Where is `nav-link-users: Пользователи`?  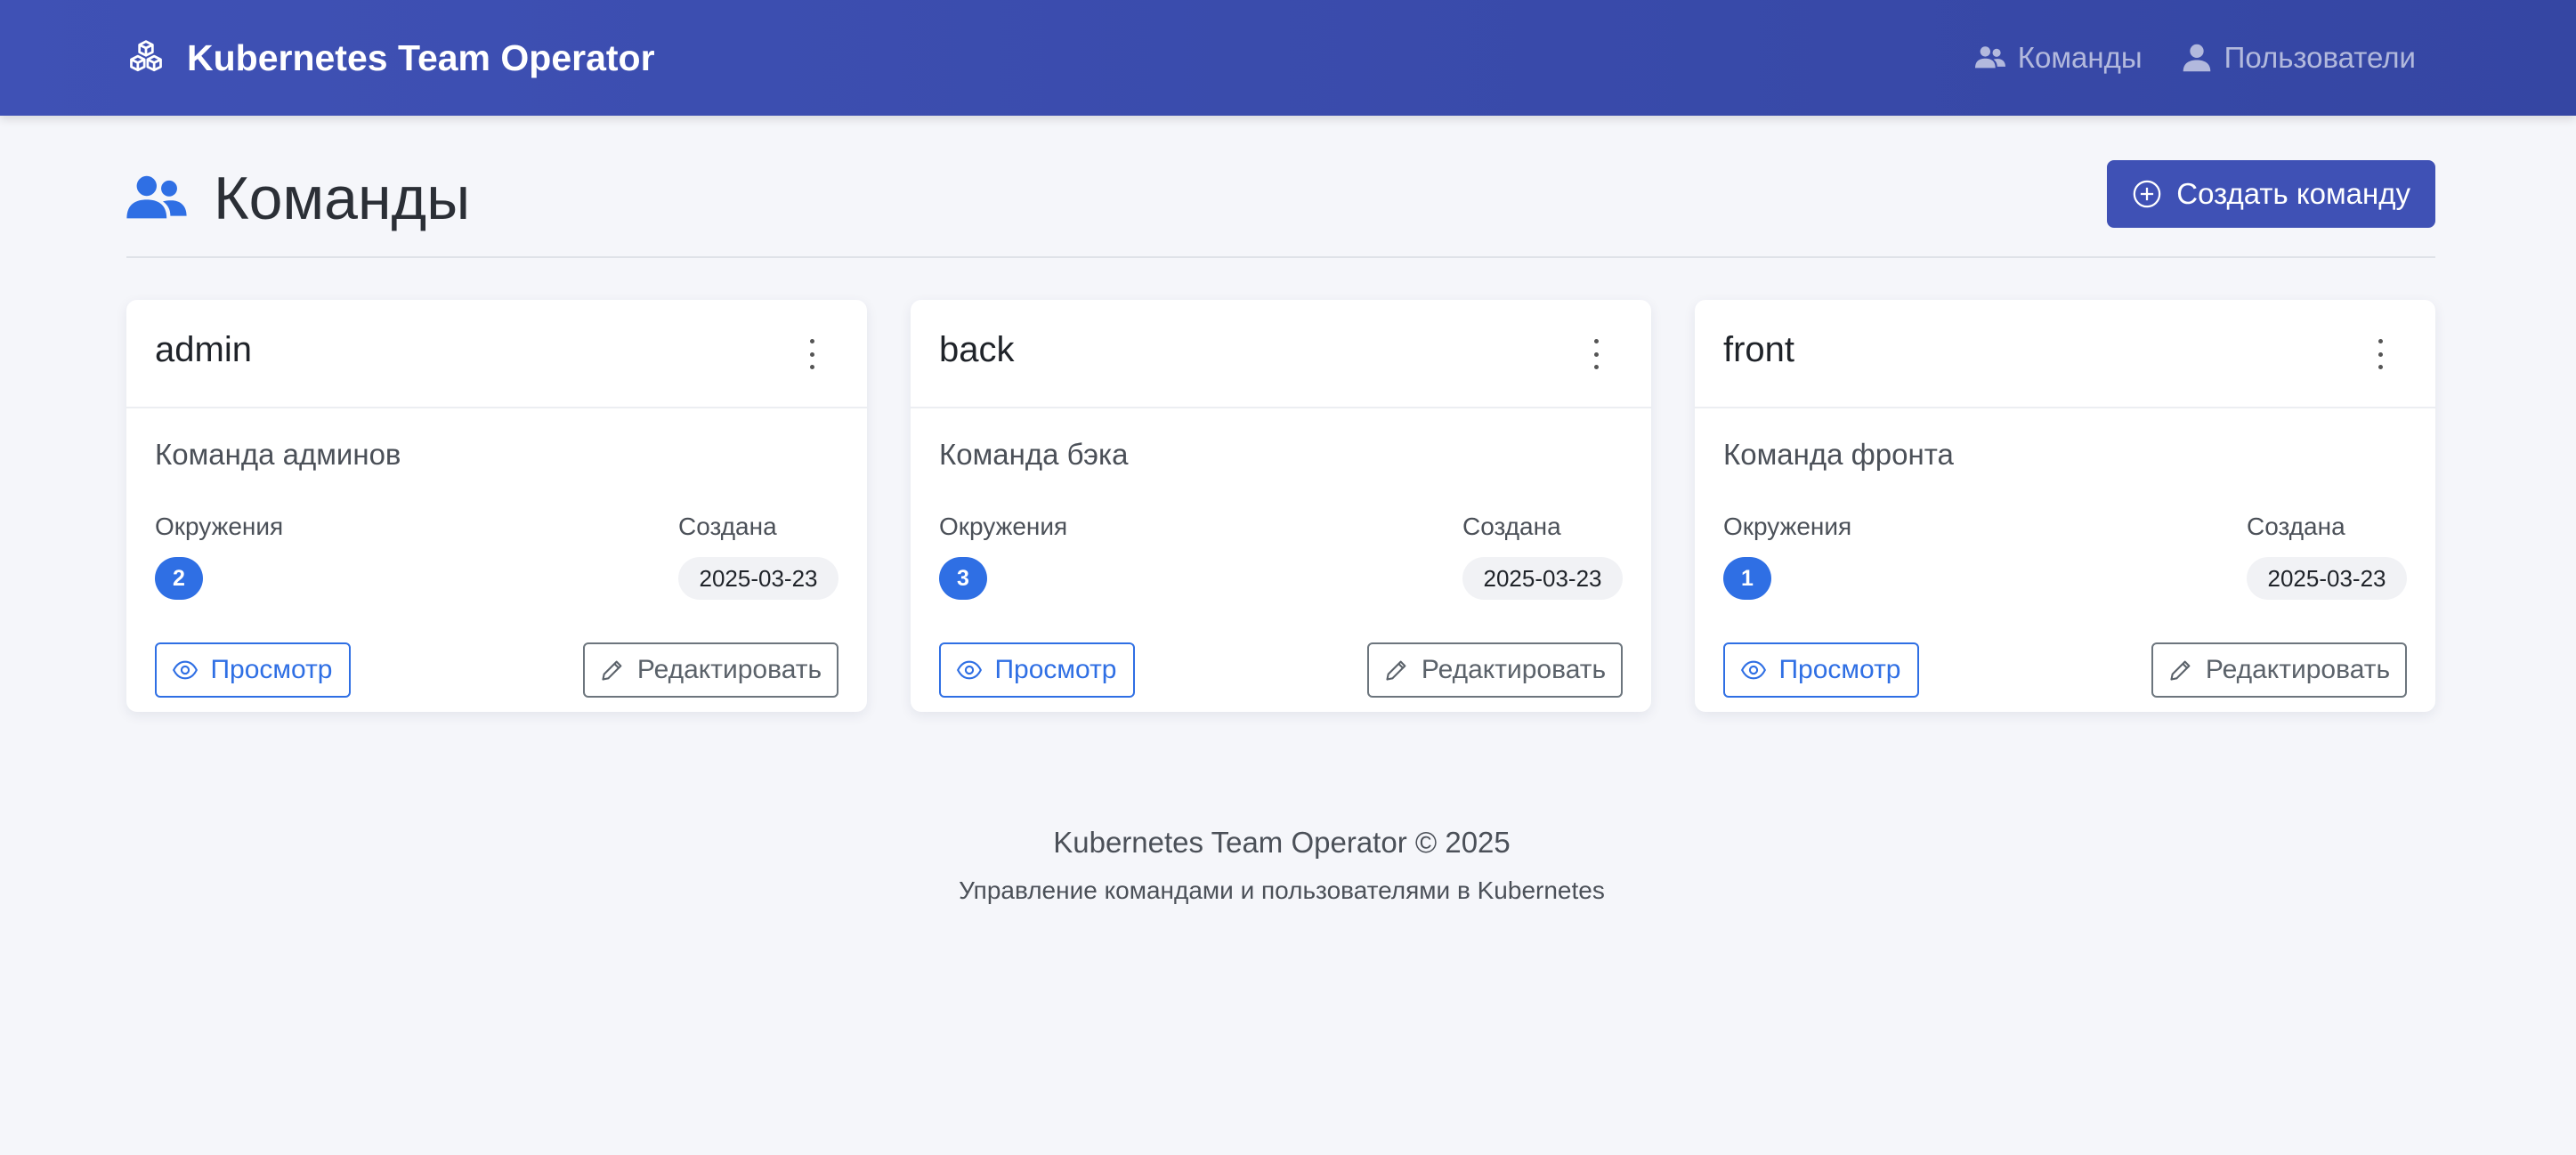
nav-link-users: Пользователи is located at coordinates (2299, 58).